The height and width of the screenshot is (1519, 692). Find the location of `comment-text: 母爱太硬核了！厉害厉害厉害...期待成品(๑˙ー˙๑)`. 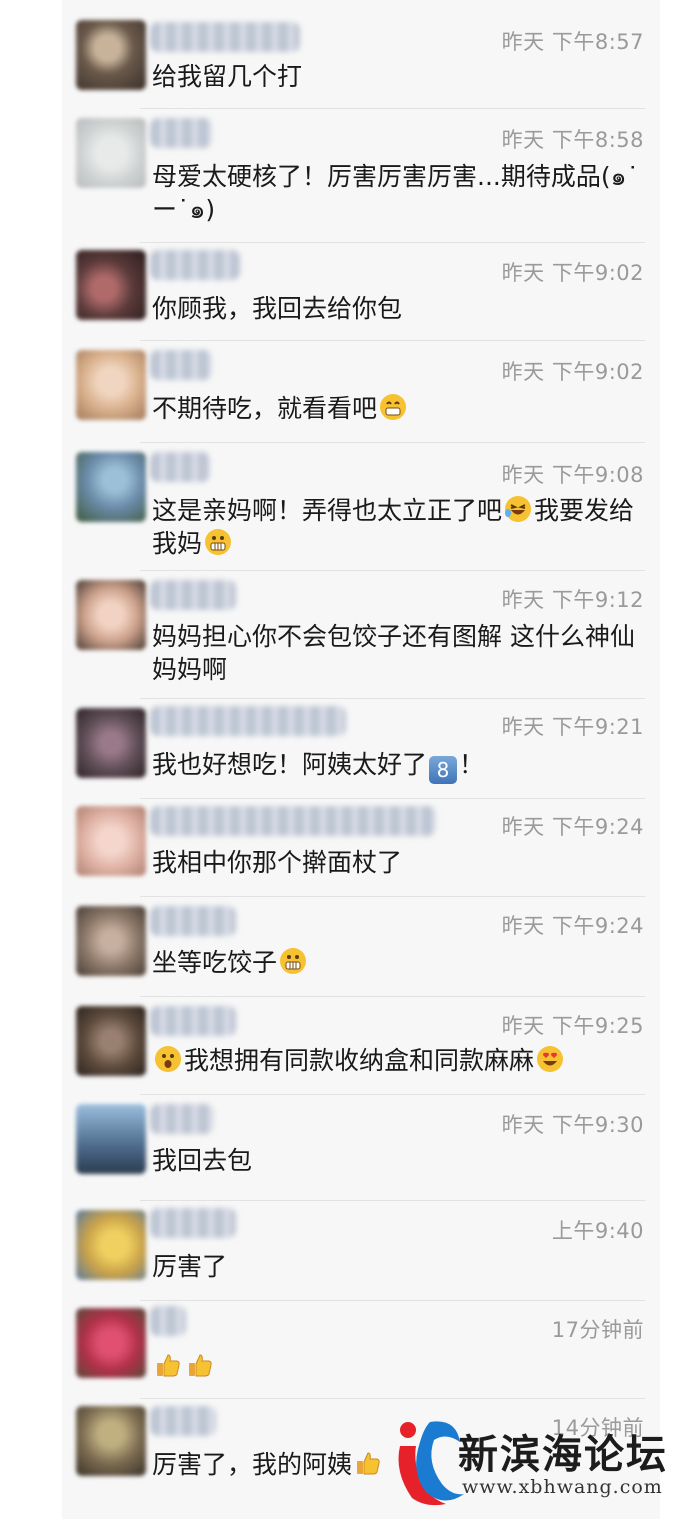

comment-text: 母爱太硬核了！厉害厉害厉害...期待成品(๑˙ー˙๑) is located at coordinates (395, 193).